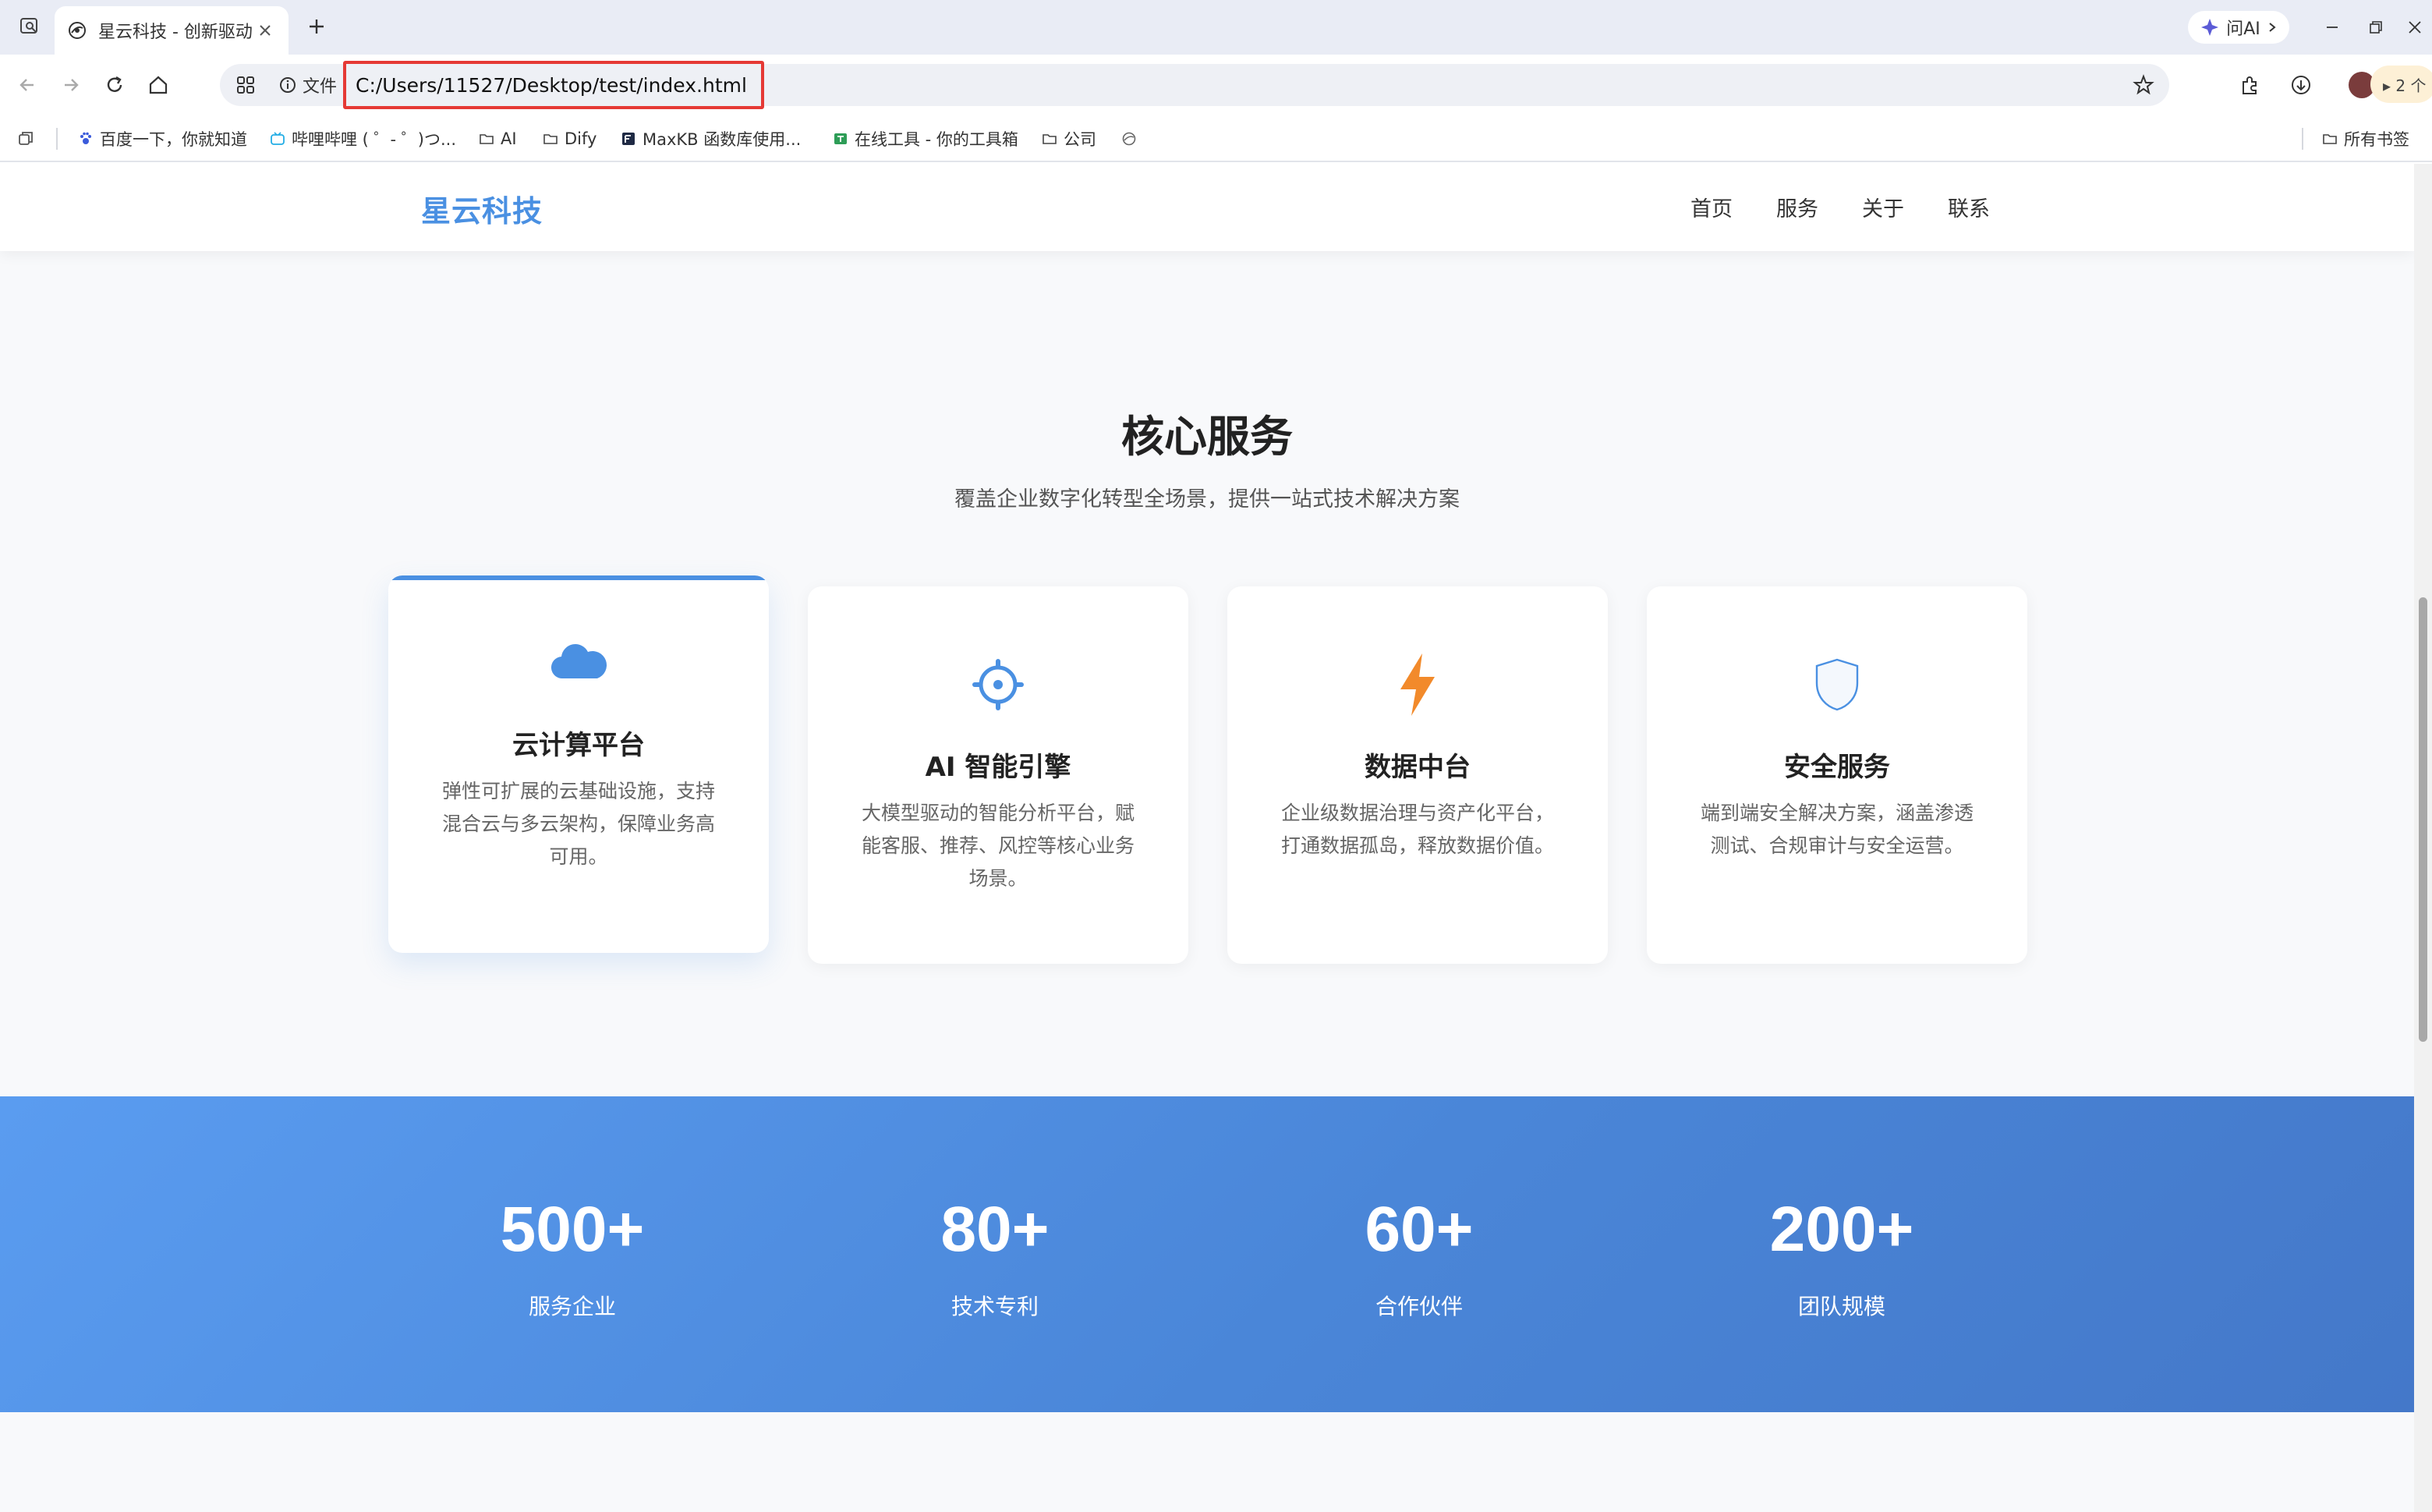 The width and height of the screenshot is (2432, 1512). What do you see at coordinates (1207, 499) in the screenshot?
I see `section-subtitle: 覆盖企业数字化转型全场景，提供一站式技术解决方案` at bounding box center [1207, 499].